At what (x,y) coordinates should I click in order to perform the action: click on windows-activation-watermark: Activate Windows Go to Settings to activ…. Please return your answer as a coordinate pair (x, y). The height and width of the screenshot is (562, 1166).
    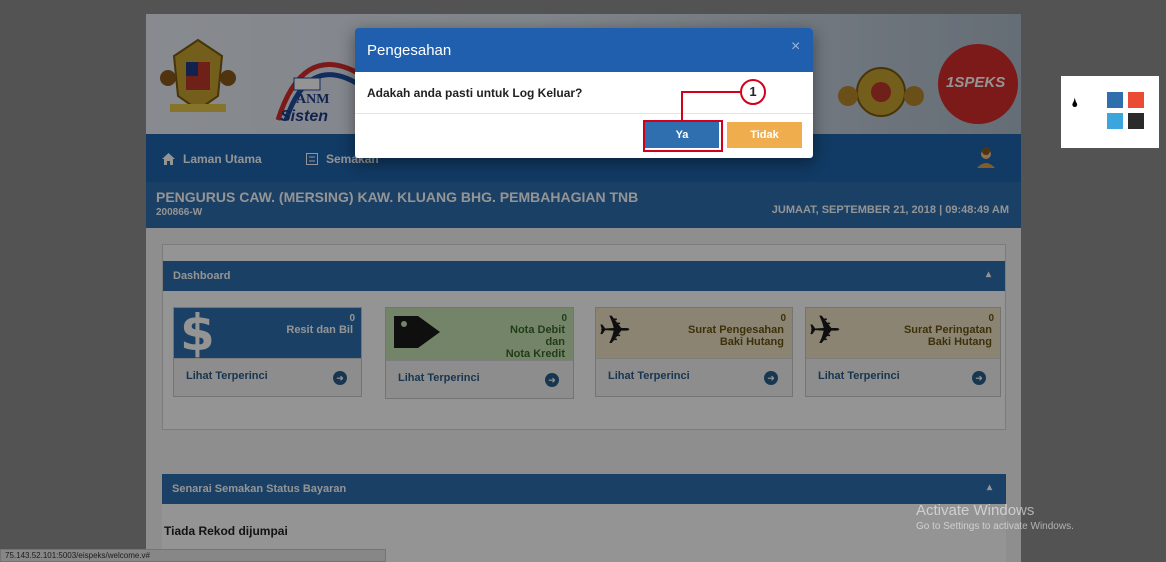
    Looking at the image, I should click on (995, 517).